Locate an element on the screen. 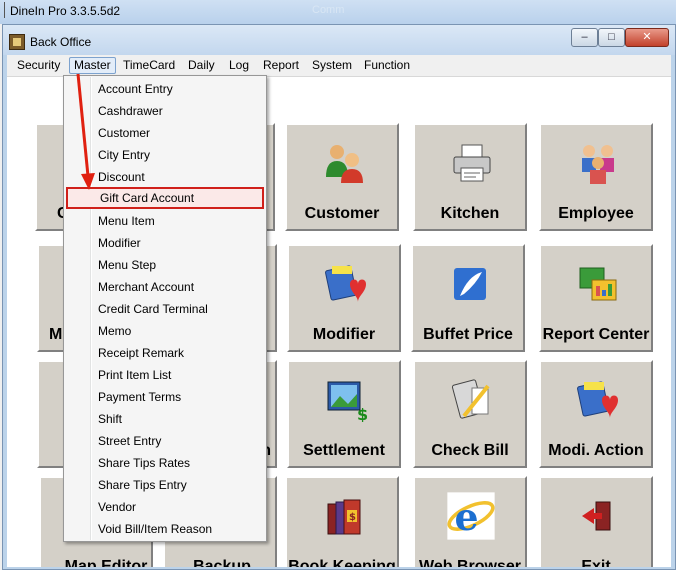  menu-item-menu-item: Menu Item is located at coordinates (165, 221).